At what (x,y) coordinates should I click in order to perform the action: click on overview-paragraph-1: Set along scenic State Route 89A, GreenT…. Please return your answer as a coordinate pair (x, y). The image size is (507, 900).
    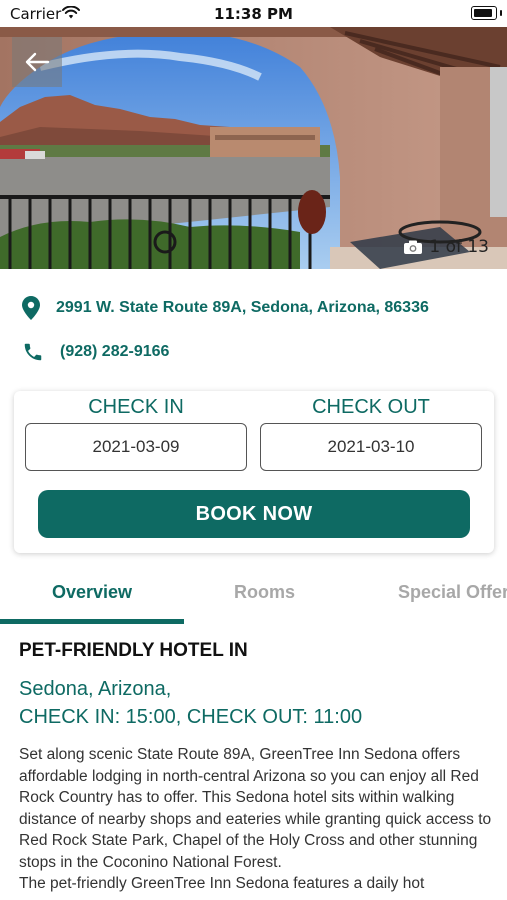
    Looking at the image, I should click on (255, 808).